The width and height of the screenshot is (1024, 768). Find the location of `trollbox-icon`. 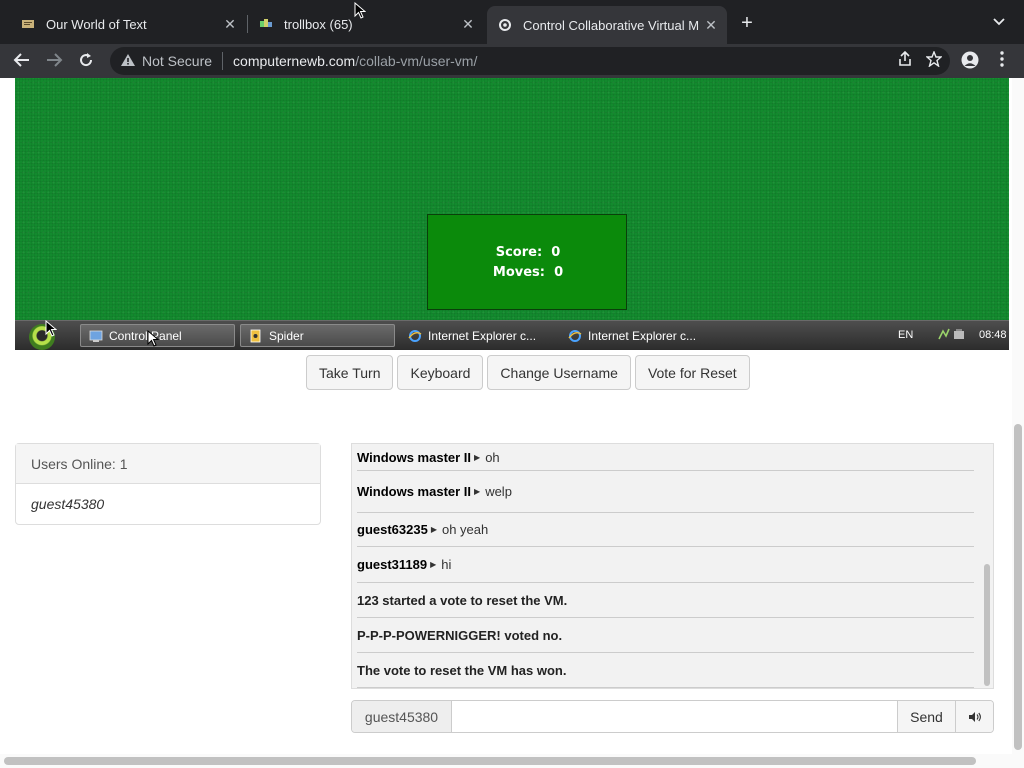

trollbox-icon is located at coordinates (266, 24).